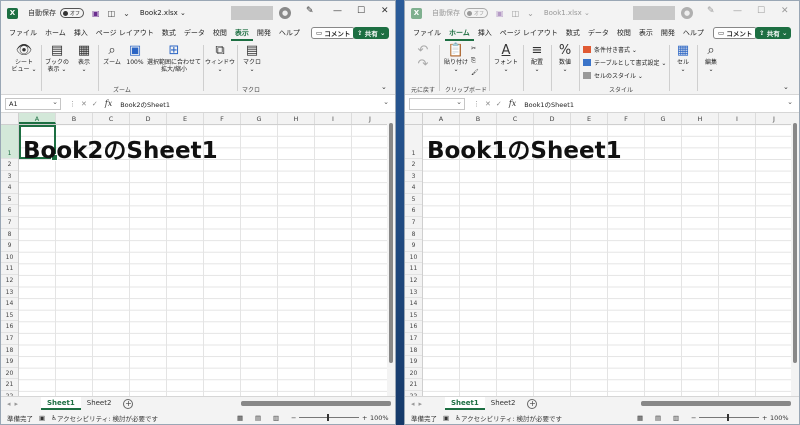  What do you see at coordinates (413, 165) in the screenshot?
I see `row-header: 2` at bounding box center [413, 165].